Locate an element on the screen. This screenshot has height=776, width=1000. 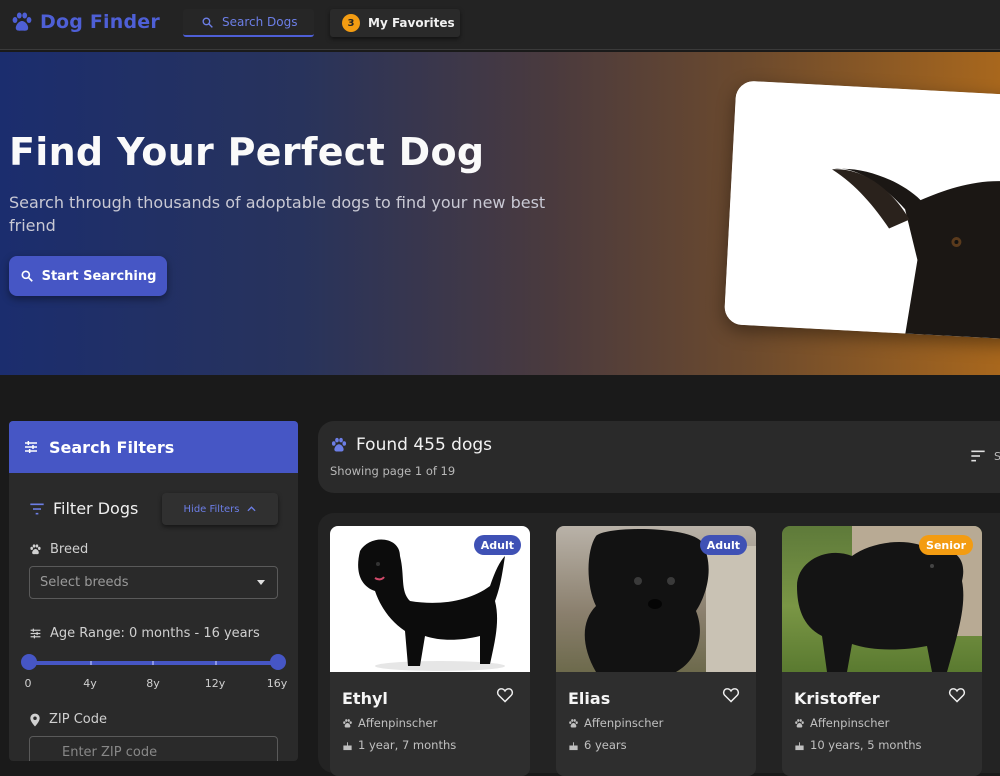
zip-label: ZIP Code is located at coordinates (68, 719).